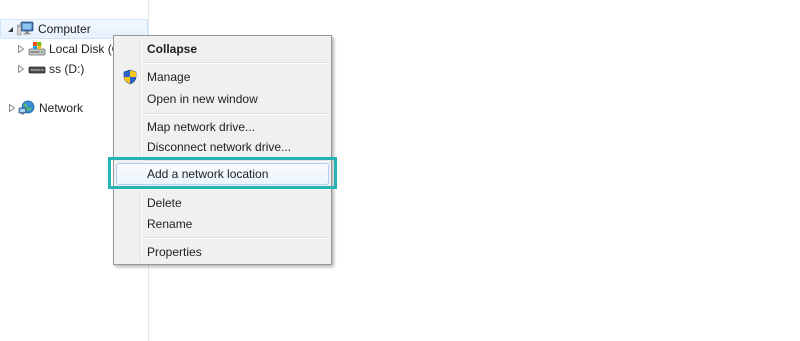 This screenshot has width=800, height=341. I want to click on computer-icon, so click(26, 29).